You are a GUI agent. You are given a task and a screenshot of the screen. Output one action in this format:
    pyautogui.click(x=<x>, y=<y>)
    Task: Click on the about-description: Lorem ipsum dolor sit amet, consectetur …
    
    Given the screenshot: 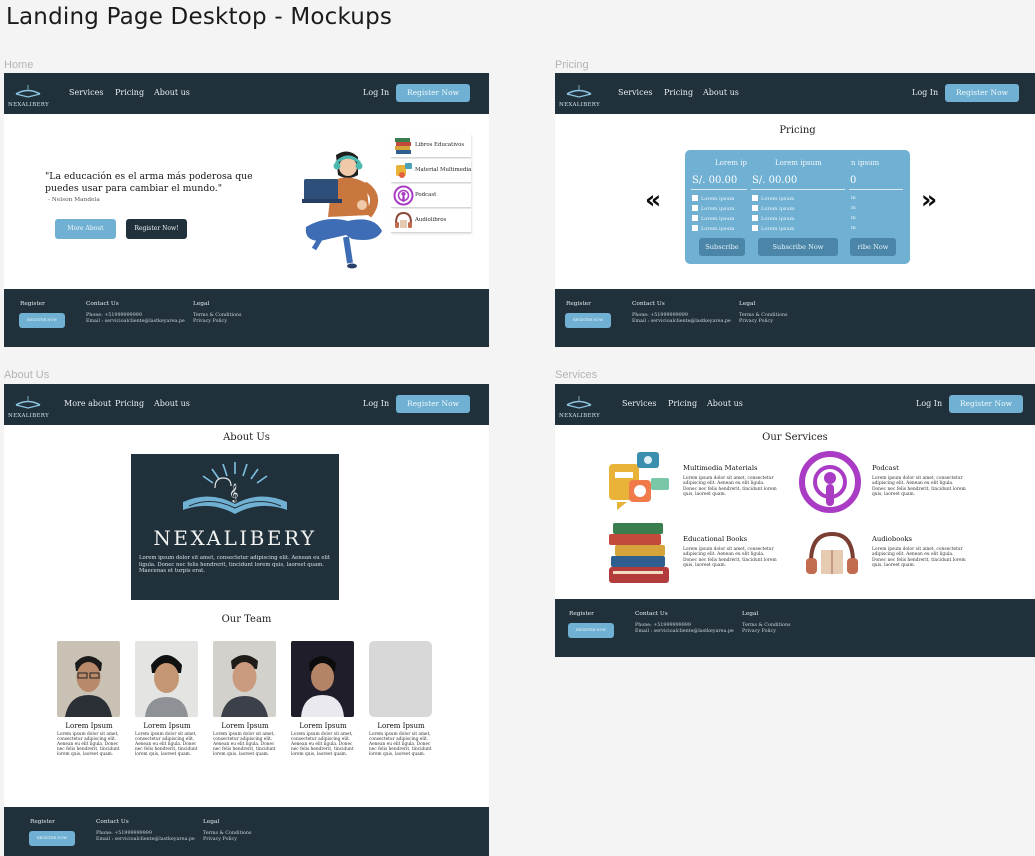 What is the action you would take?
    pyautogui.click(x=234, y=565)
    